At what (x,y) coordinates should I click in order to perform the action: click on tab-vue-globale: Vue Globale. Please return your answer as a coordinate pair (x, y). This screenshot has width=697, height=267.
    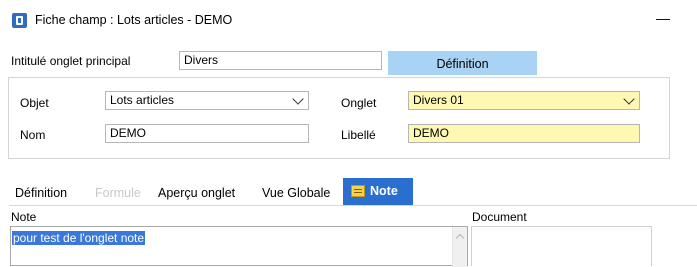
    Looking at the image, I should click on (296, 193).